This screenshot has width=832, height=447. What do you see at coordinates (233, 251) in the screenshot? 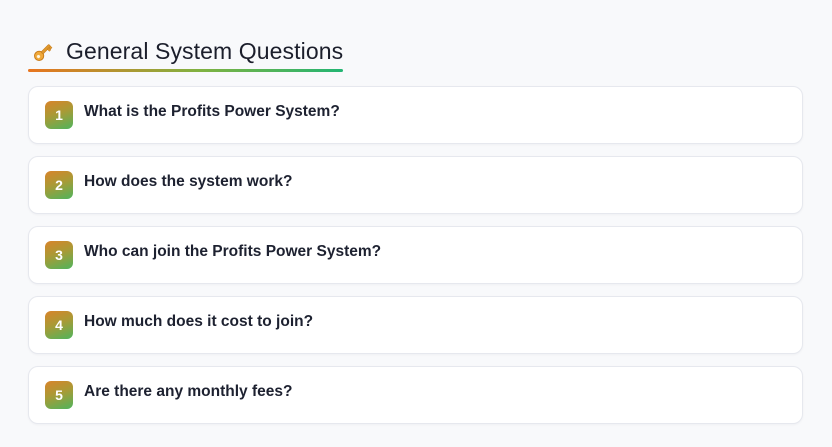
I see `faq-question: Who can join the Profits Power System?` at bounding box center [233, 251].